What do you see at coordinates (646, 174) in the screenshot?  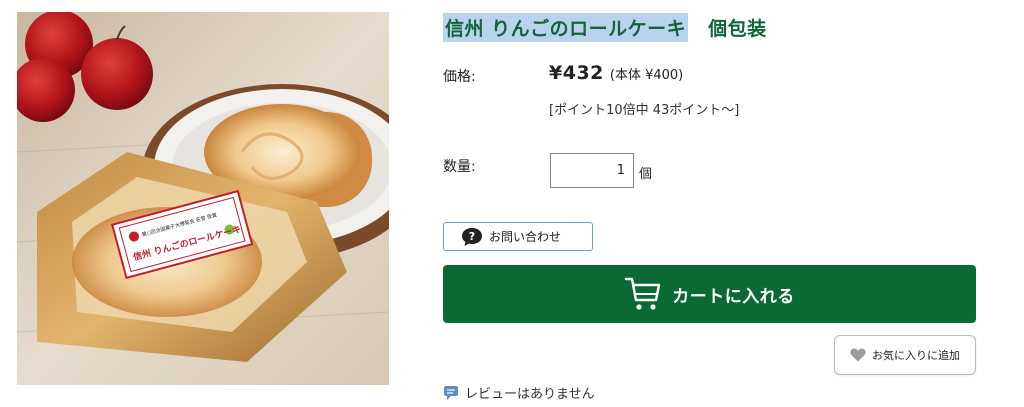 I see `quantity-unit: 個` at bounding box center [646, 174].